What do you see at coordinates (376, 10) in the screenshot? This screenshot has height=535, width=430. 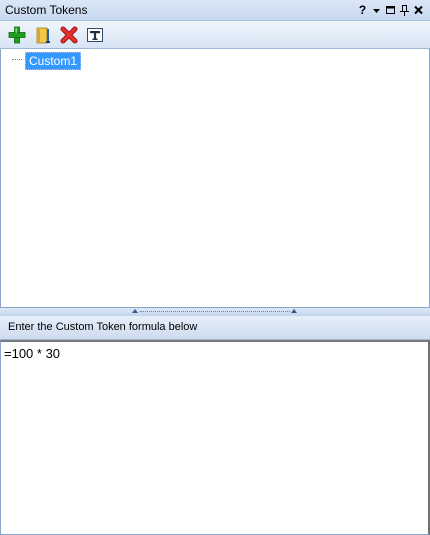 I see `dropdown-icon` at bounding box center [376, 10].